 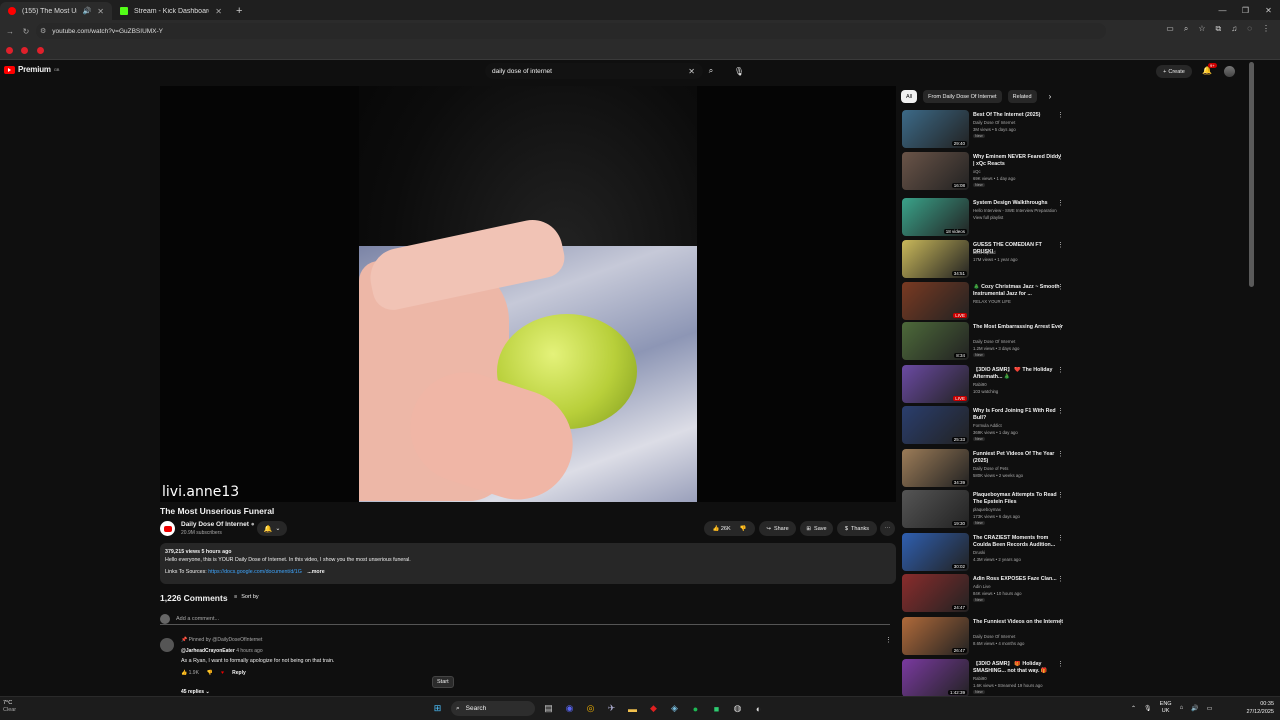 What do you see at coordinates (695, 708) in the screenshot?
I see `spotify-icon: ●` at bounding box center [695, 708].